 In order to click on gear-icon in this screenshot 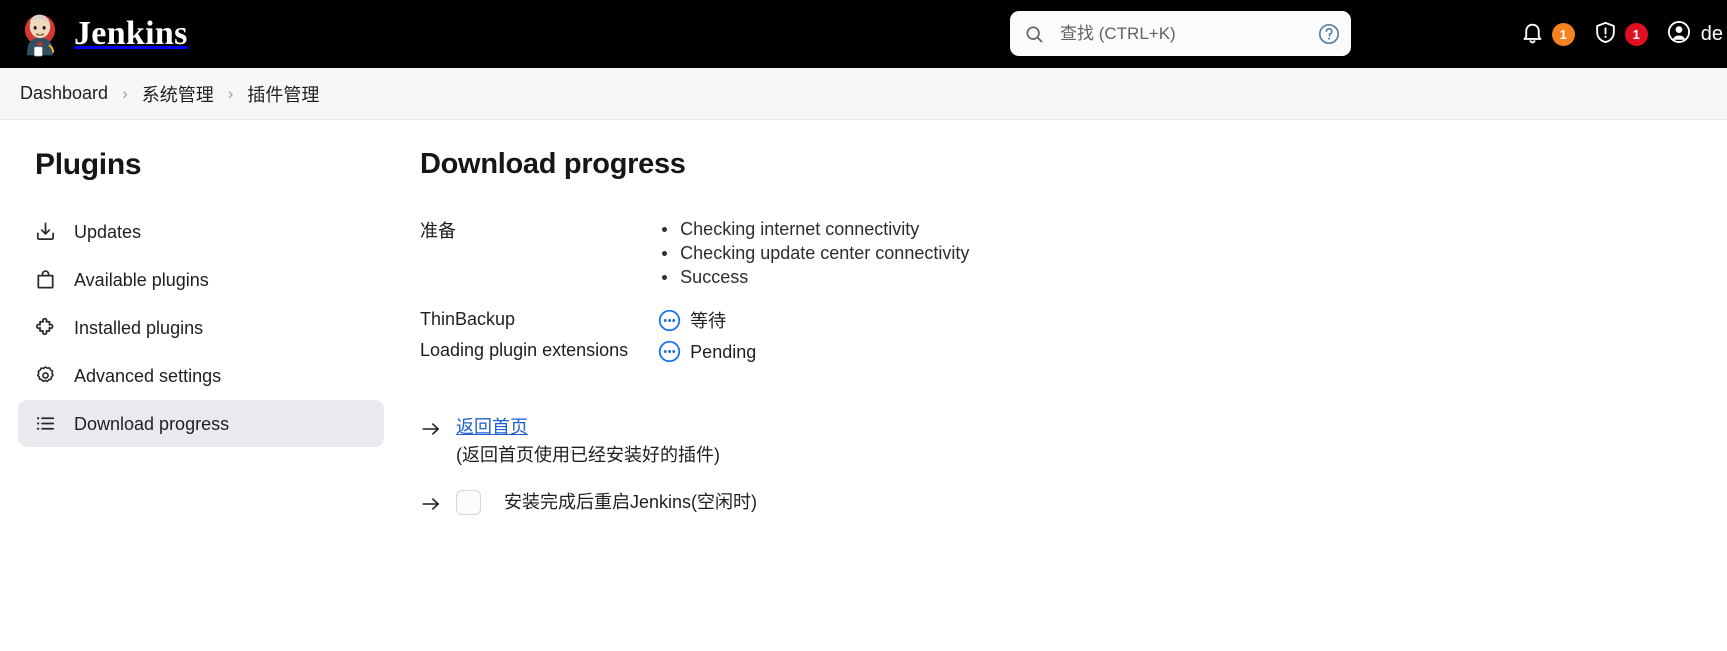, I will do `click(45, 375)`.